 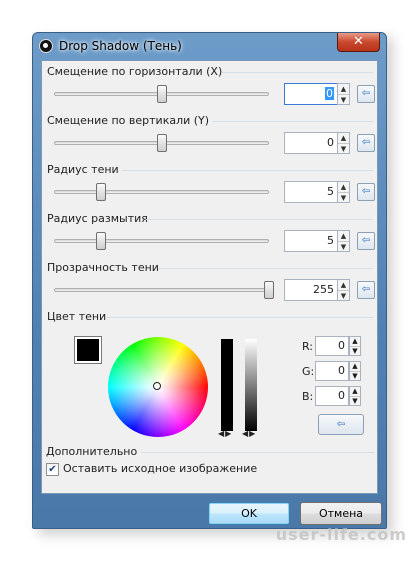 I want to click on shadow-opacity-input: 255, so click(x=311, y=290).